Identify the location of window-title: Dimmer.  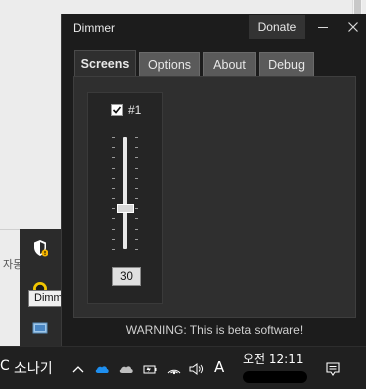
(94, 28).